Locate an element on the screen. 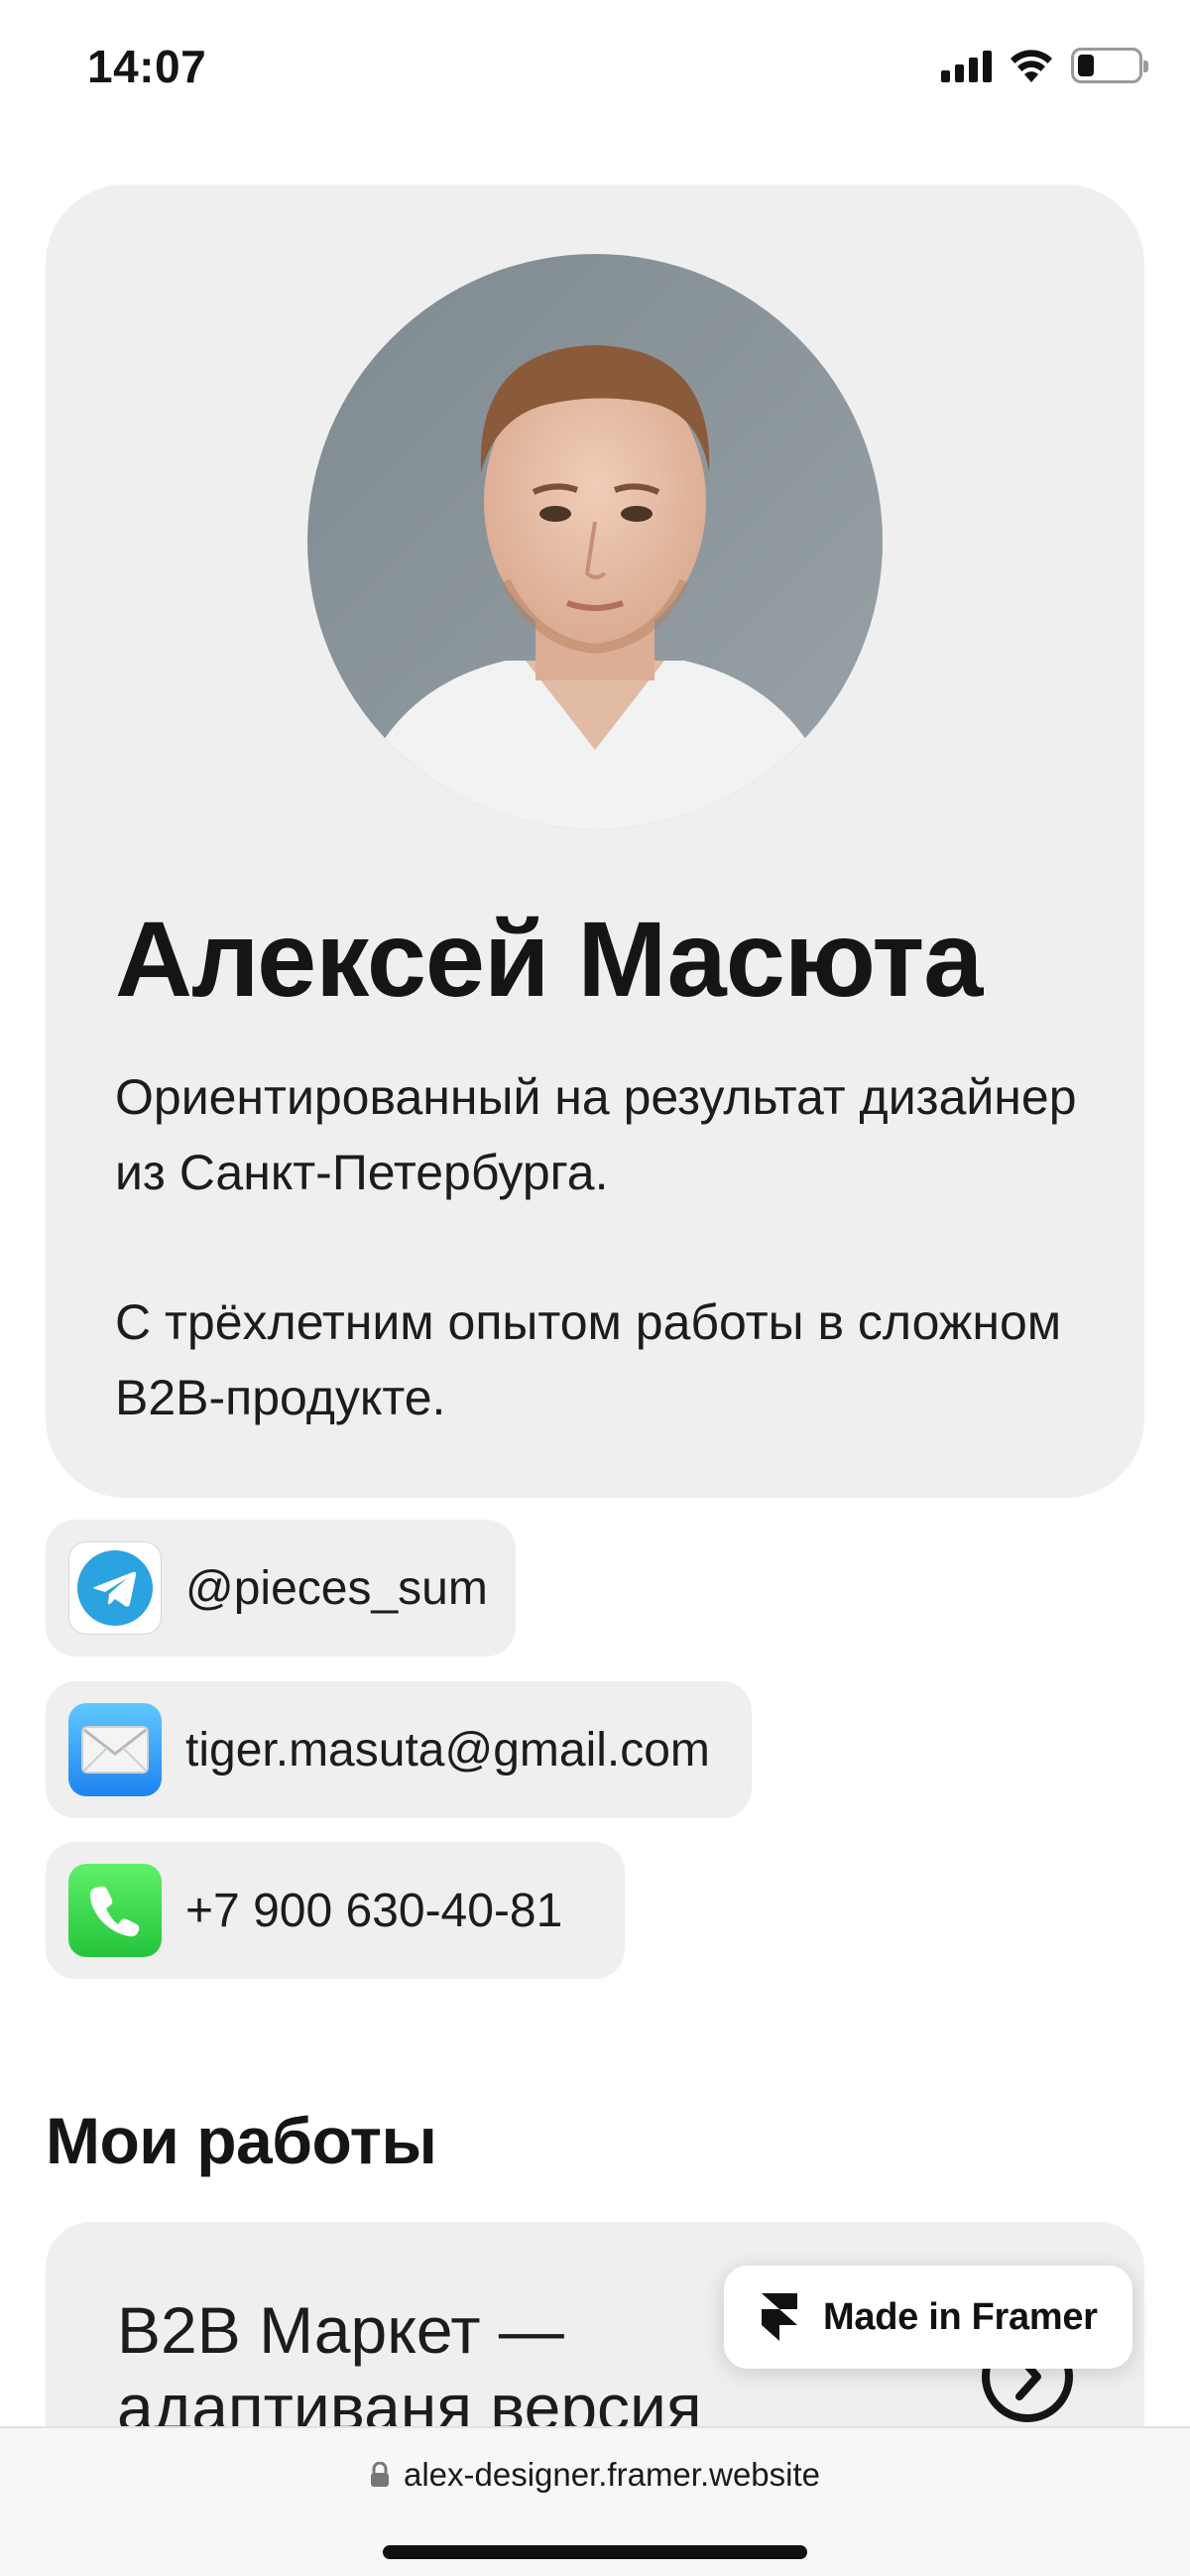 The width and height of the screenshot is (1190, 2576). phone-contact-button: +7 900 630-40-81 is located at coordinates (335, 1910).